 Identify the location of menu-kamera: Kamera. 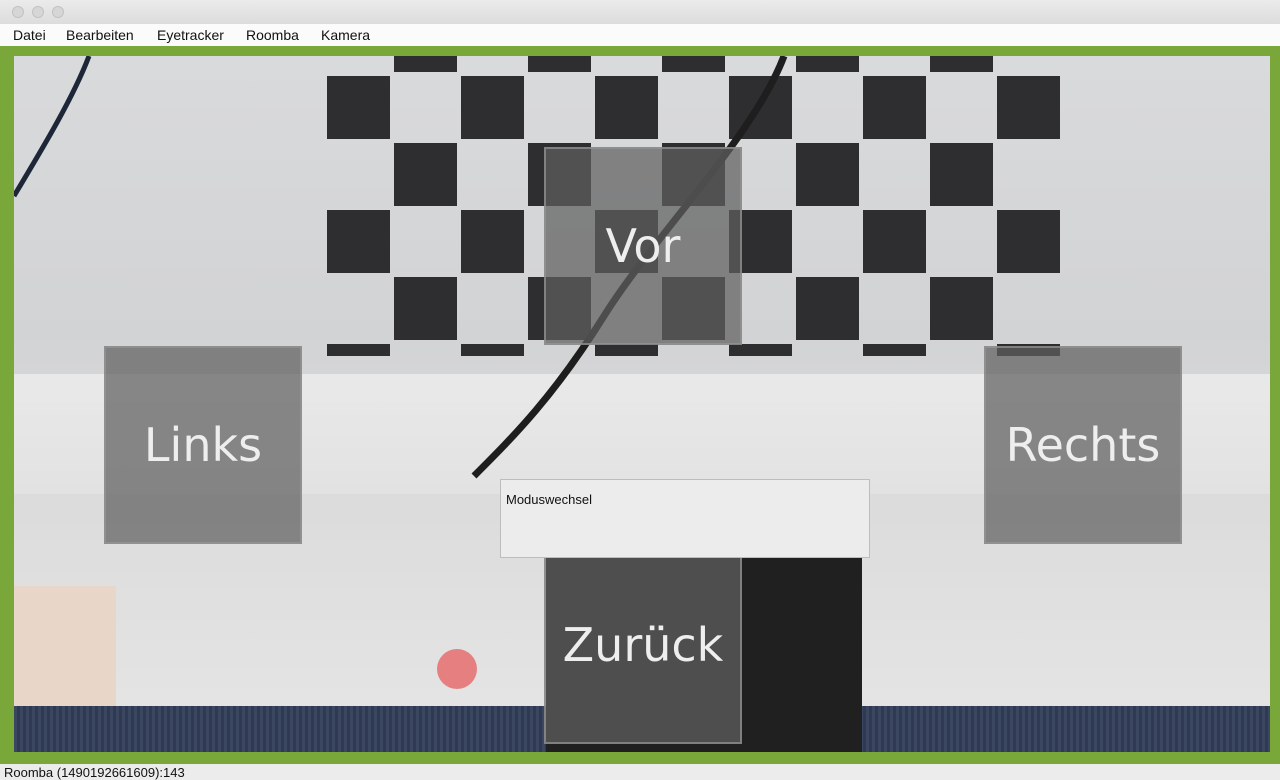
(345, 35).